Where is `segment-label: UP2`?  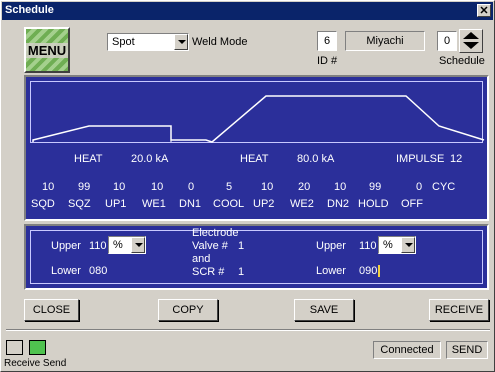
segment-label: UP2 is located at coordinates (264, 204).